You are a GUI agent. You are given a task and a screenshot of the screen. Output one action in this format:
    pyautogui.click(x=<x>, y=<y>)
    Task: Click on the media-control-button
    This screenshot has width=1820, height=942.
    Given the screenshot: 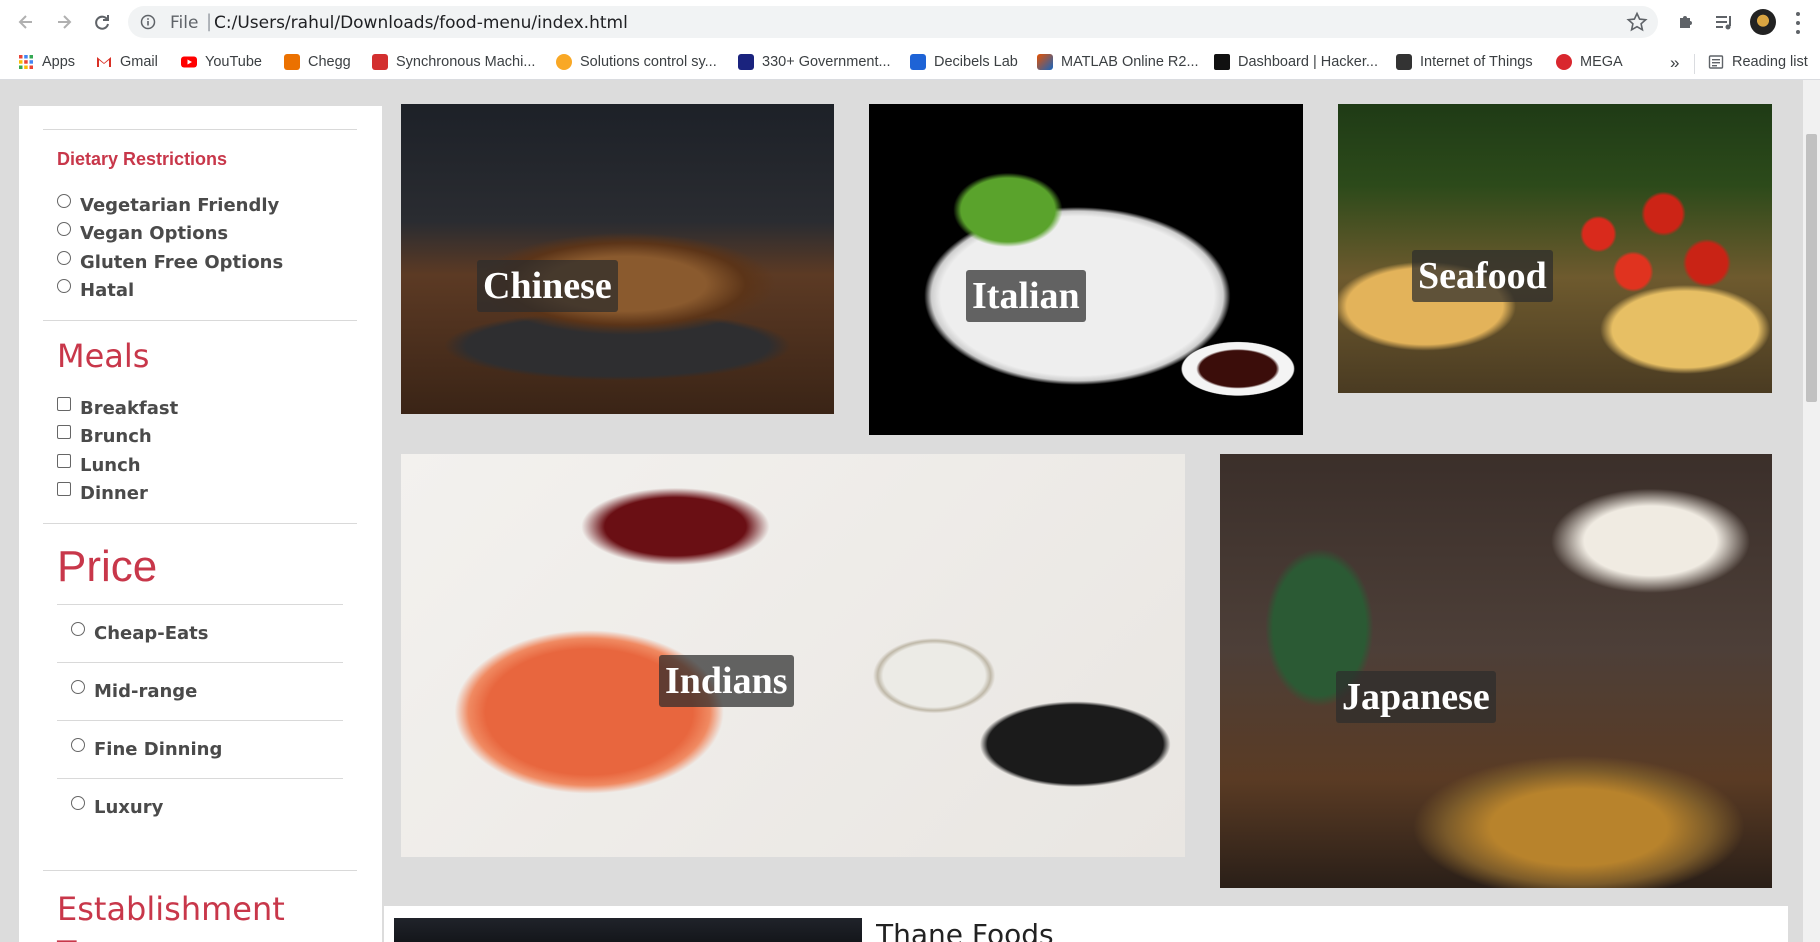 What is the action you would take?
    pyautogui.click(x=1724, y=22)
    